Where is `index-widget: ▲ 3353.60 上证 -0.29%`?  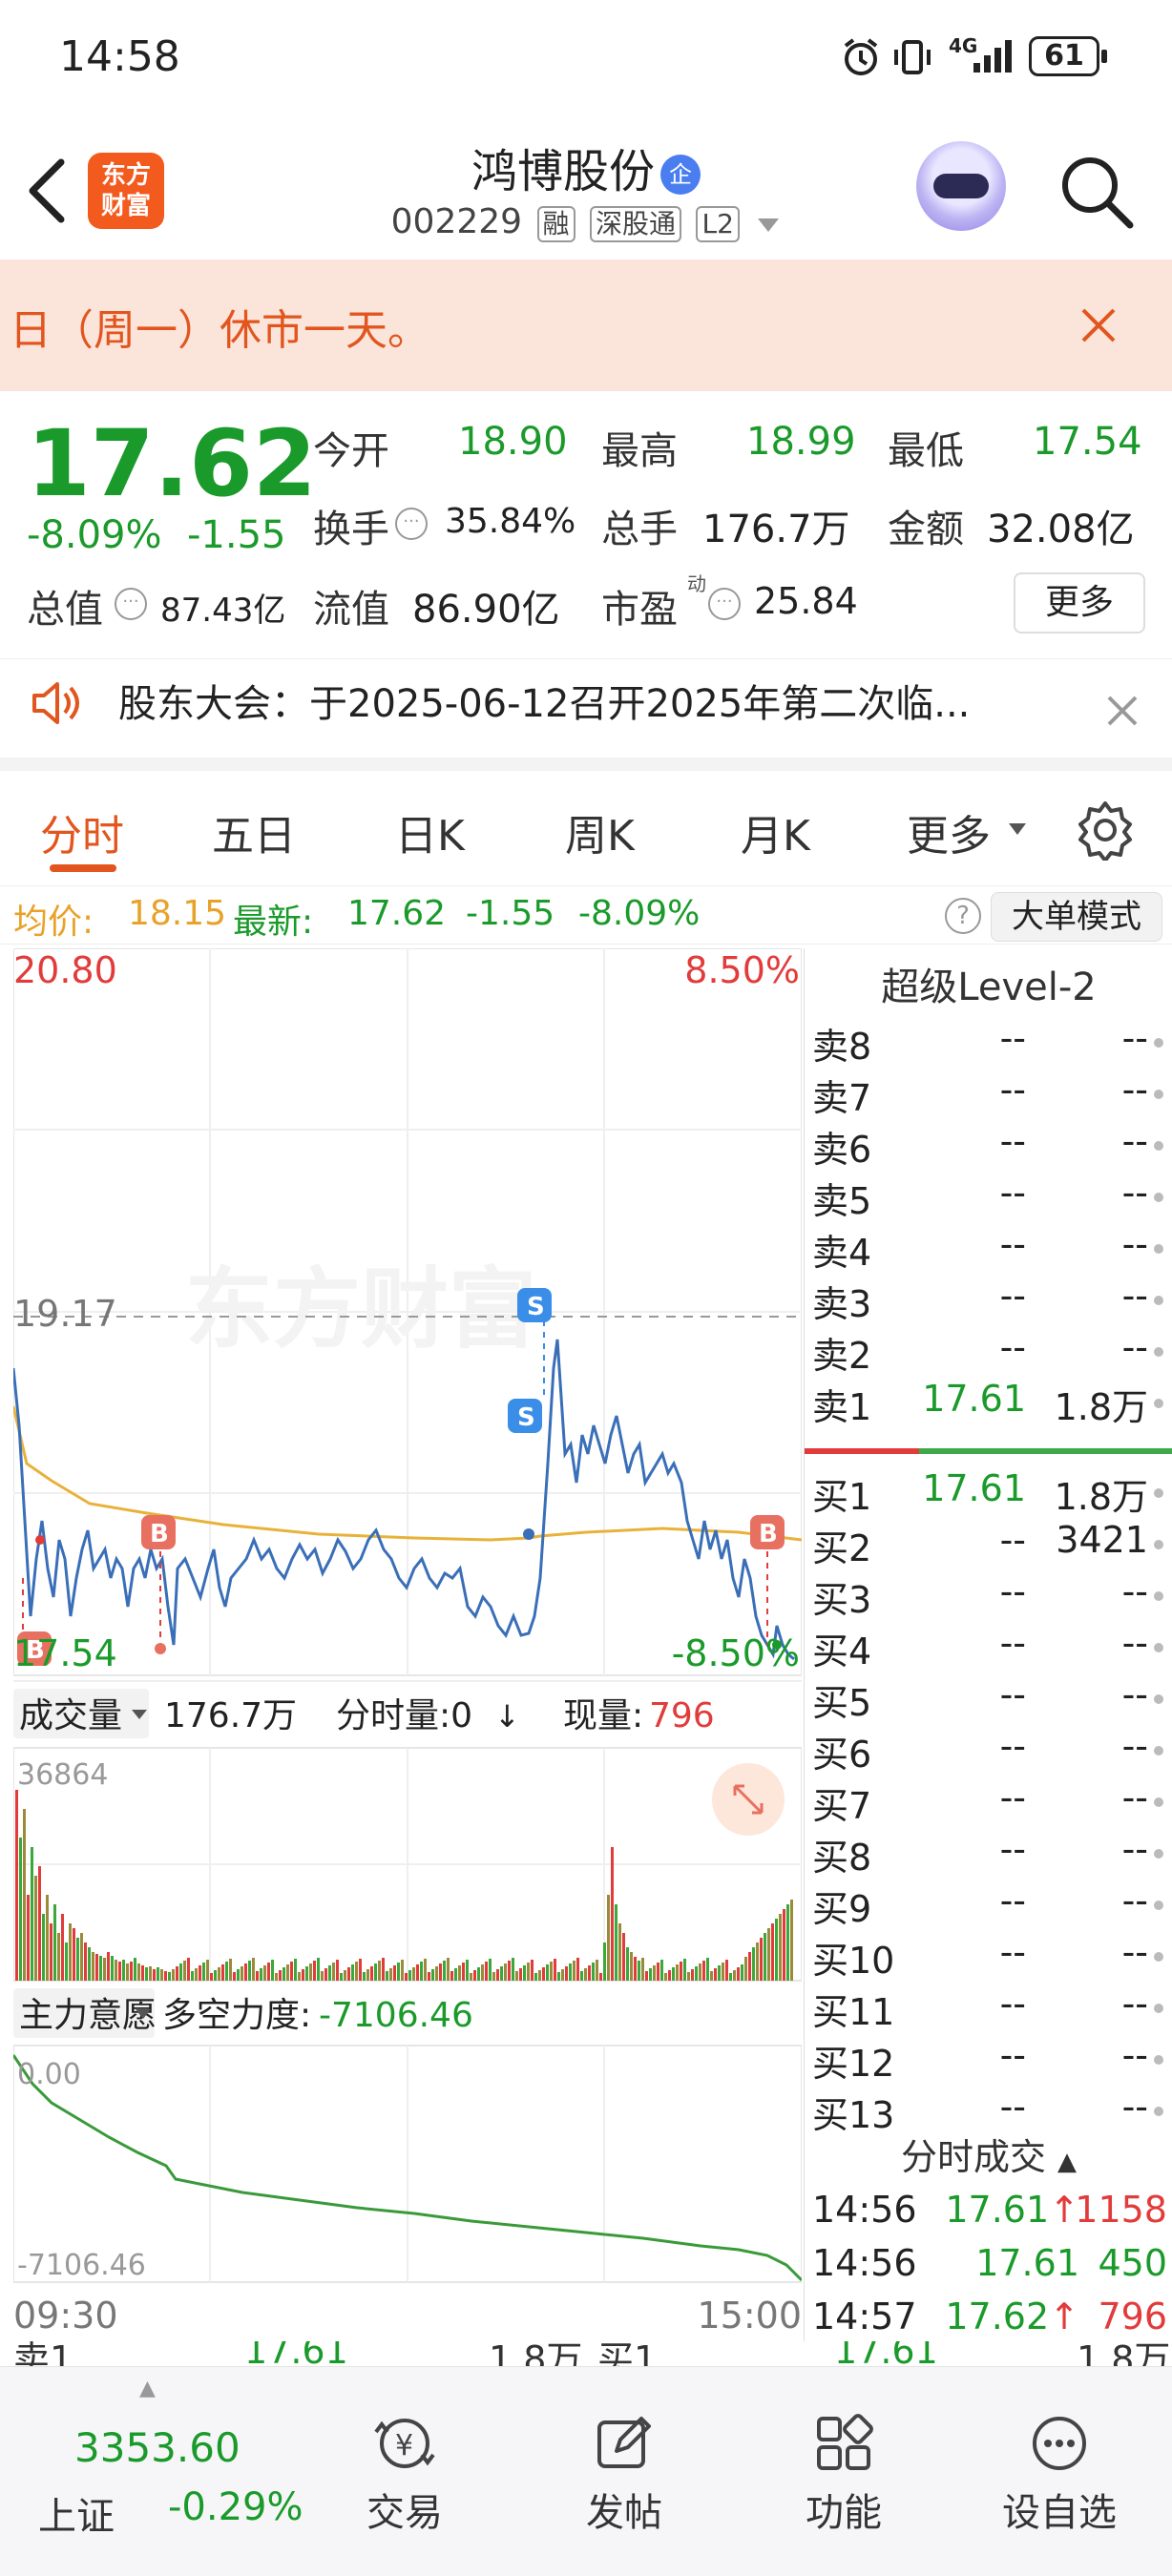
index-widget: ▲ 3353.60 上证 -0.29% is located at coordinates (162, 2471).